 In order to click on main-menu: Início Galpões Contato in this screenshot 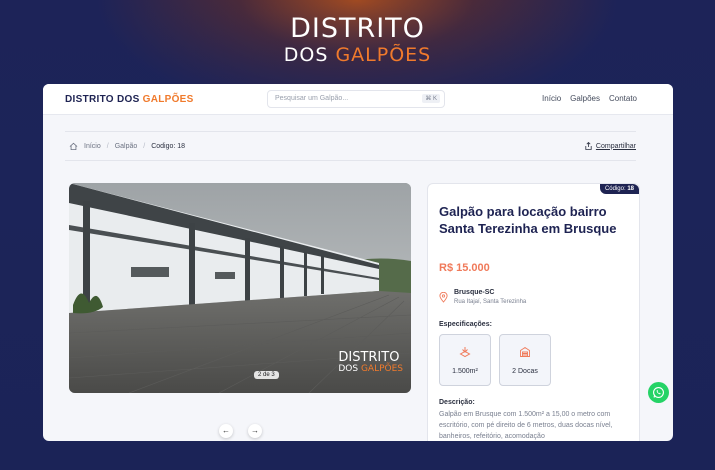, I will do `click(589, 98)`.